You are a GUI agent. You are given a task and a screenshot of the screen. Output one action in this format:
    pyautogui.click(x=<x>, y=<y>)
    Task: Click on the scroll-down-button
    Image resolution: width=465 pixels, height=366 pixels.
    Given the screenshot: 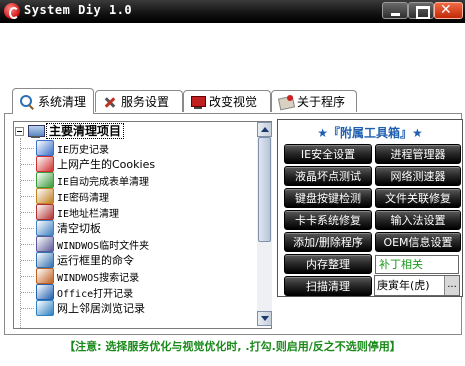 What is the action you would take?
    pyautogui.click(x=264, y=318)
    